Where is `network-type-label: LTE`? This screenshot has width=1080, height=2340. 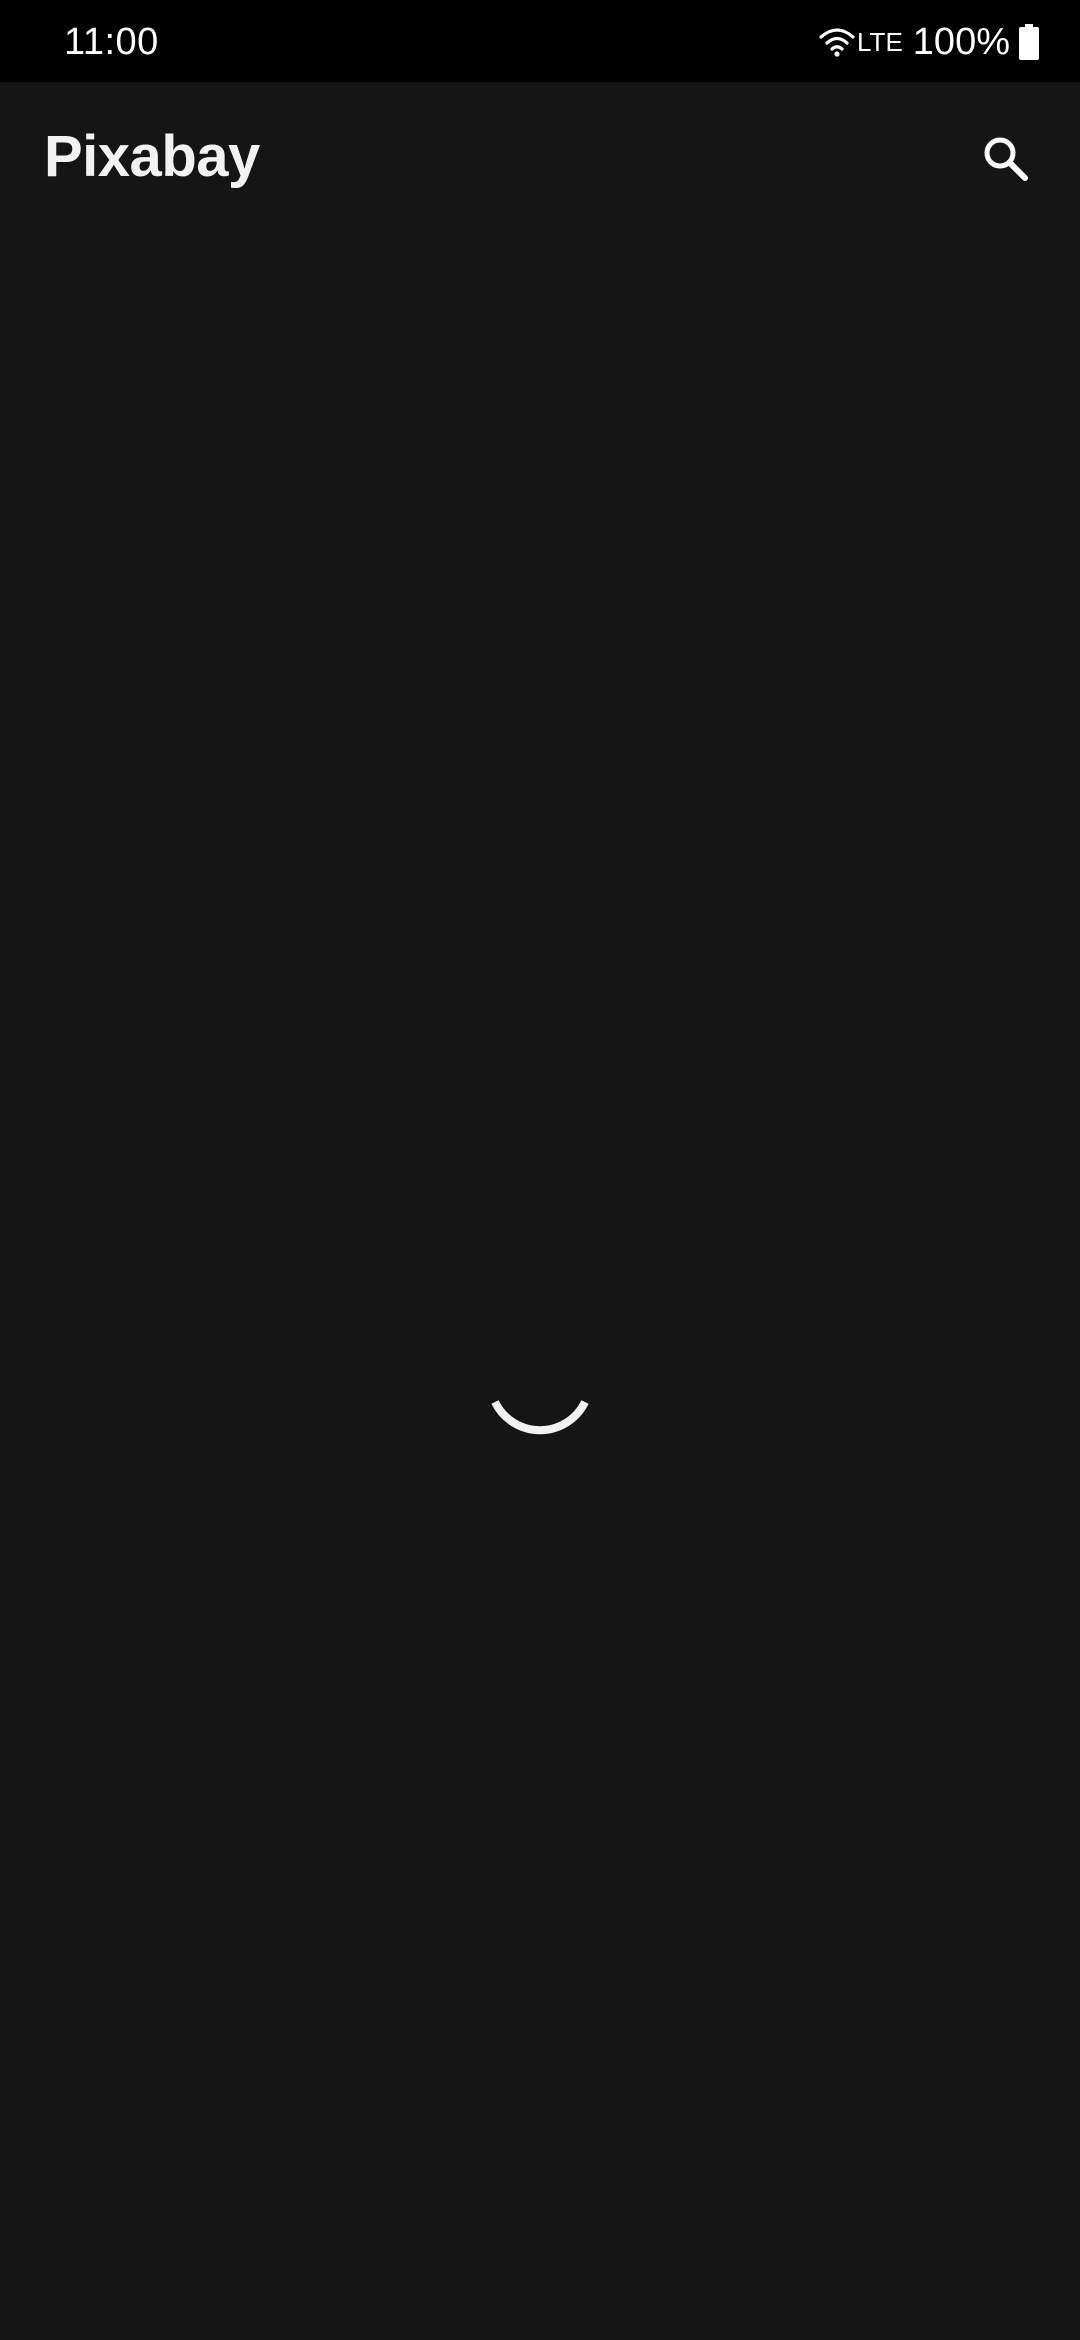 network-type-label: LTE is located at coordinates (880, 42).